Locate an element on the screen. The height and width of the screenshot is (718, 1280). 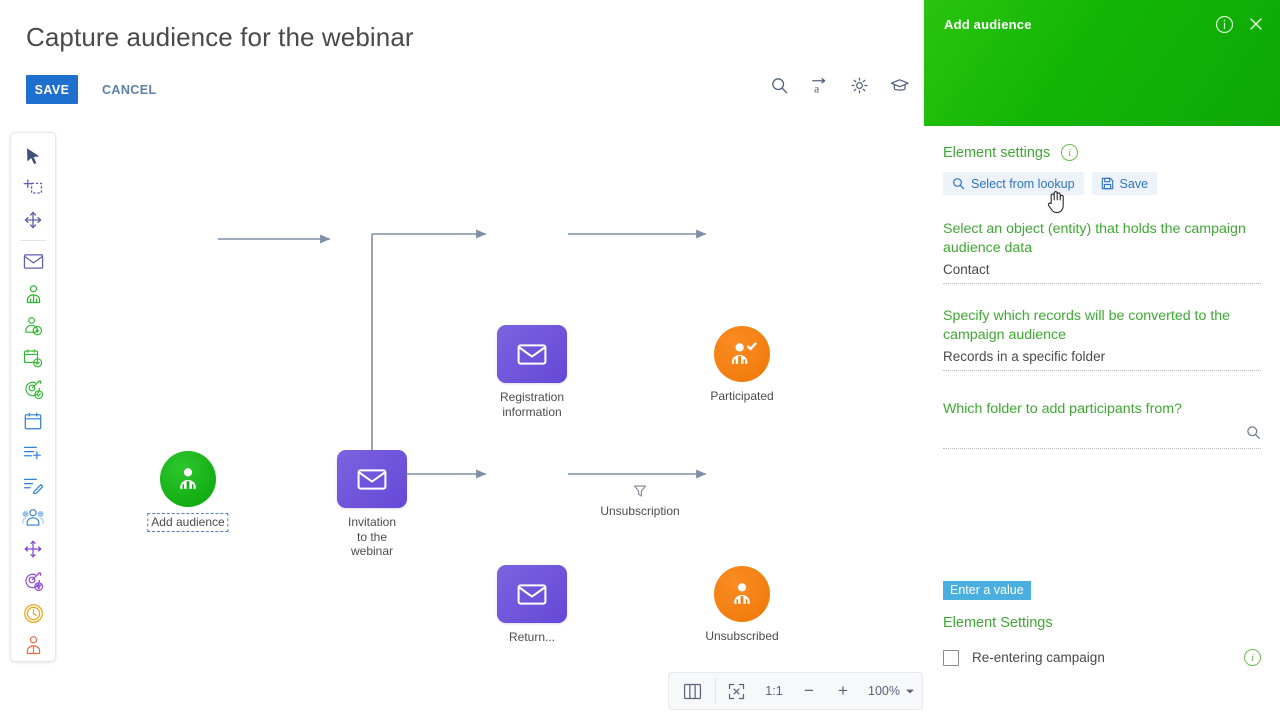
zoom-toolbar: 1:1 − + 100% is located at coordinates (795, 691).